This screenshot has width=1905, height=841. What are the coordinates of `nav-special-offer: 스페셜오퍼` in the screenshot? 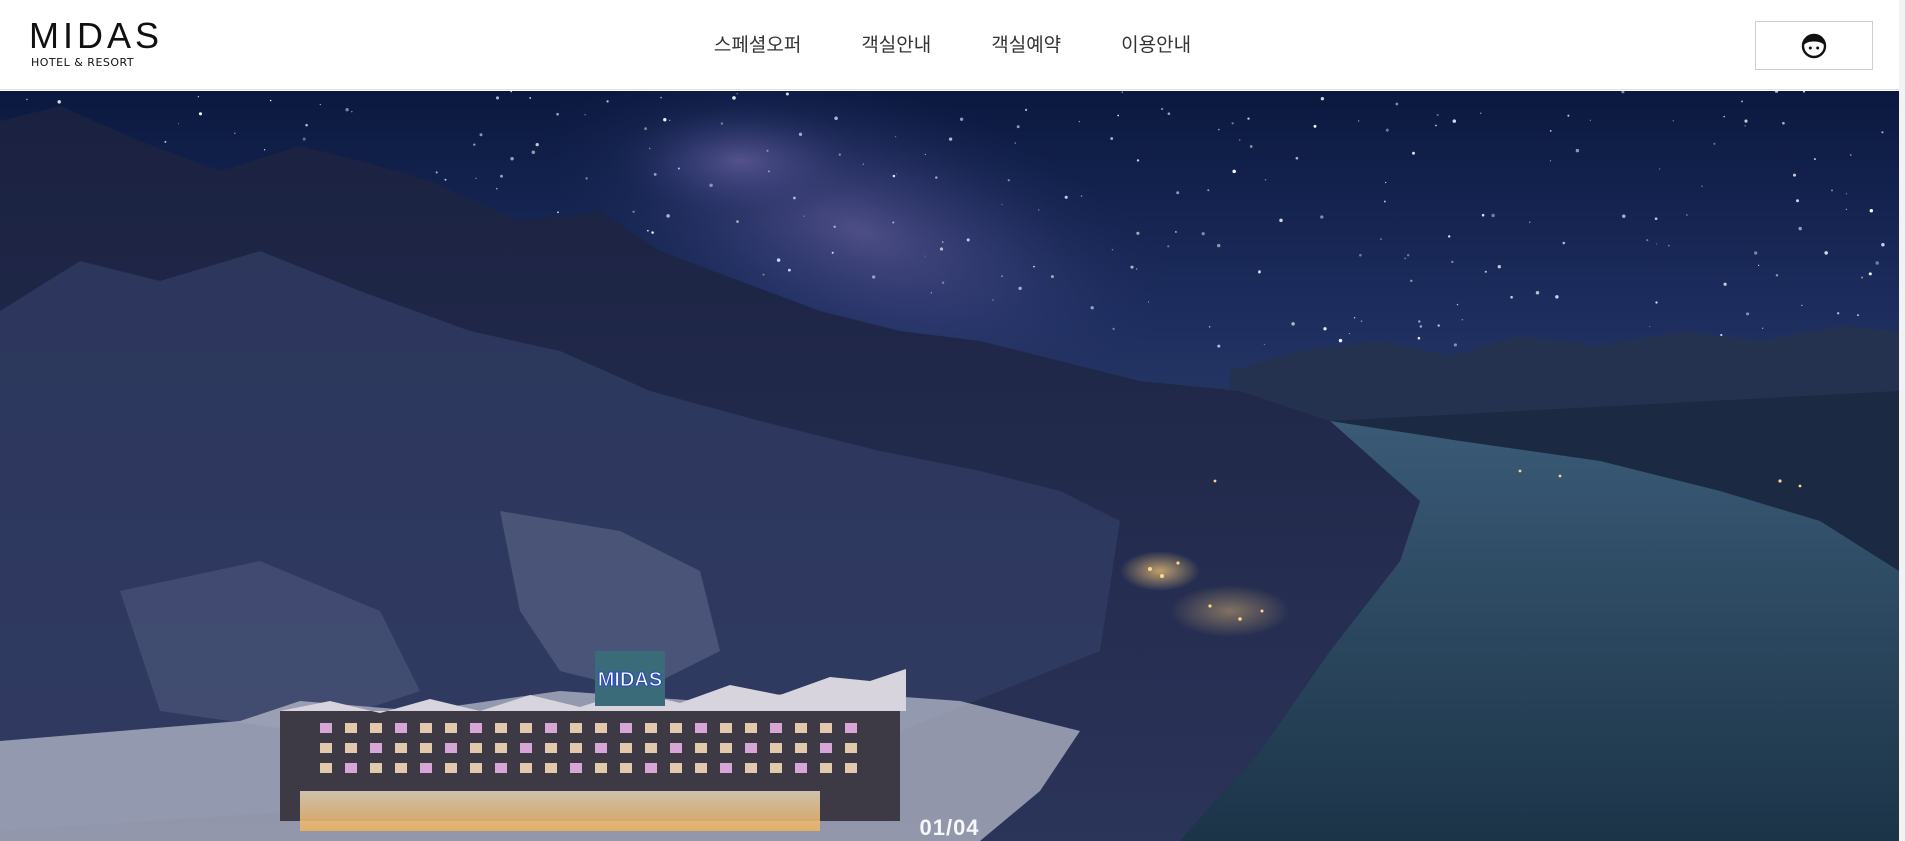 It's located at (757, 45).